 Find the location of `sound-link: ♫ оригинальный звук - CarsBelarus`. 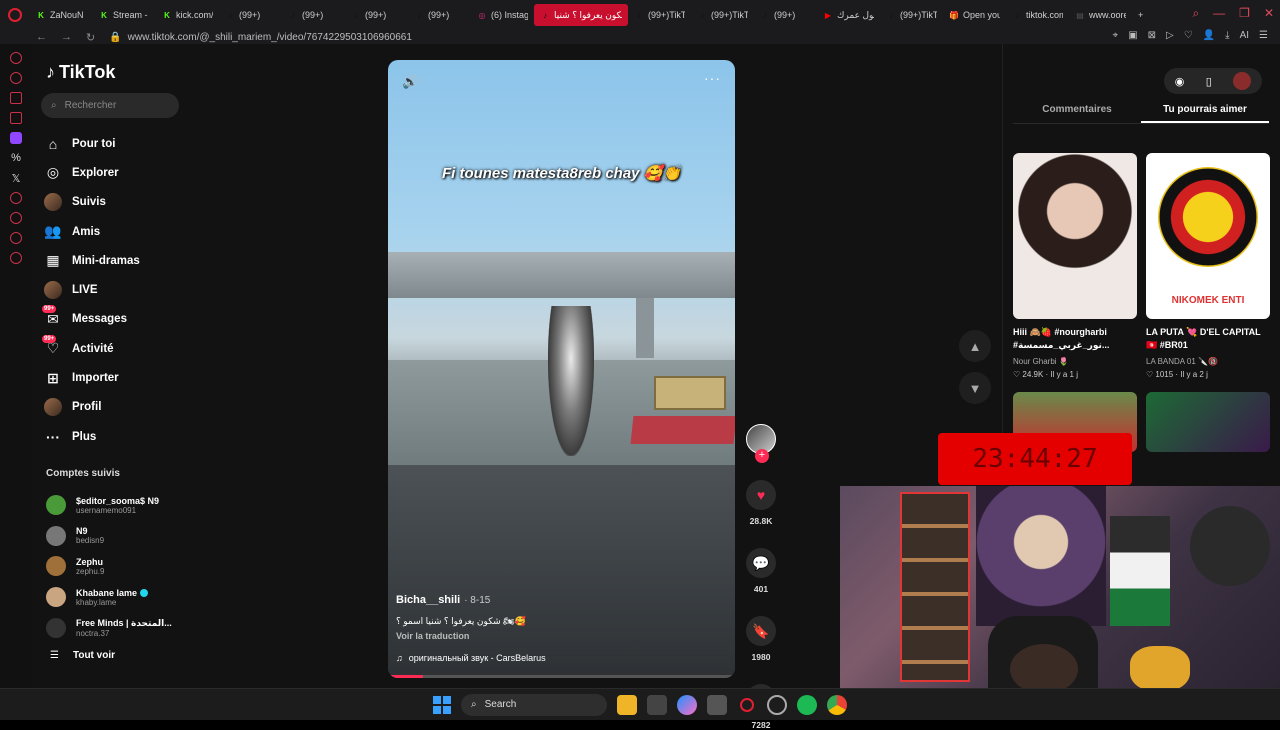

sound-link: ♫ оригинальный звук - CarsBelarus is located at coordinates (561, 658).